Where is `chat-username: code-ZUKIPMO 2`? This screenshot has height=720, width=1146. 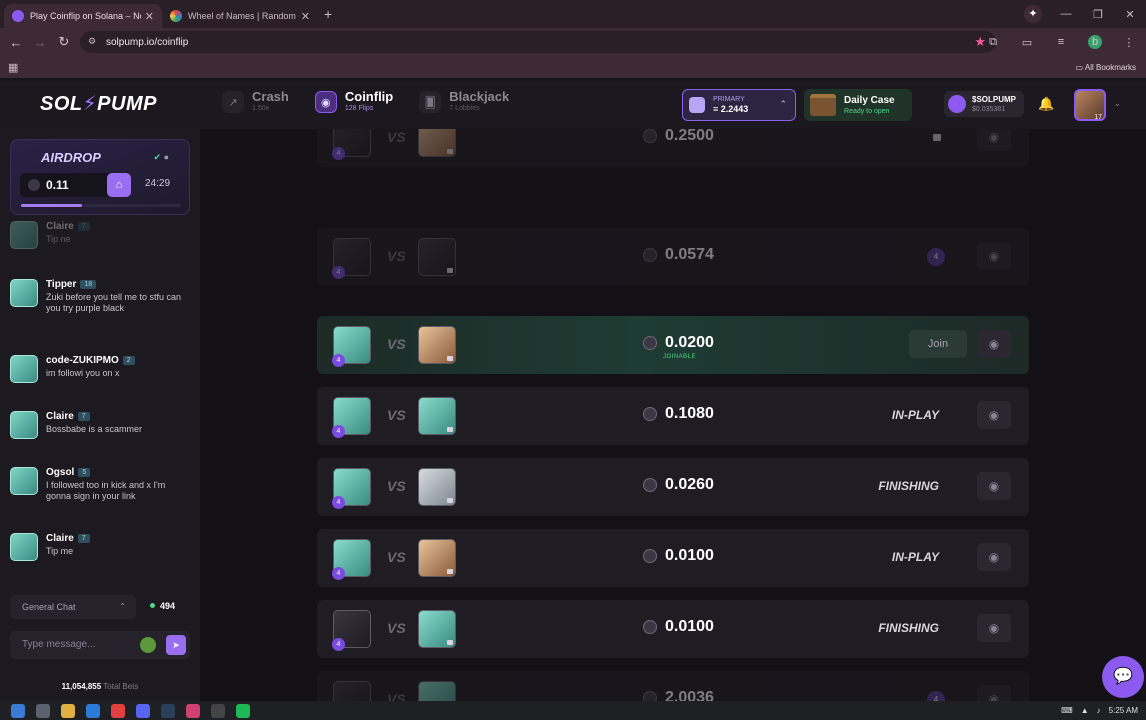
chat-username: code-ZUKIPMO 2 is located at coordinates (90, 360).